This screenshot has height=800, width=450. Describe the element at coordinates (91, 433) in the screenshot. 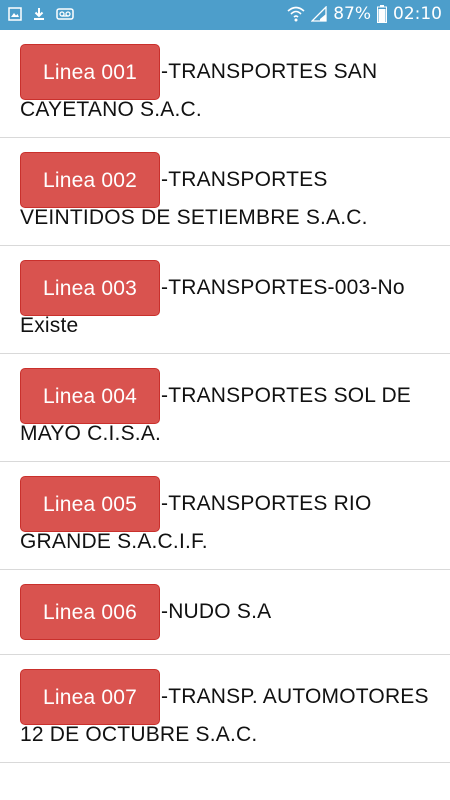

I see `line-company-name-cont: MAYO C.I.S.A.` at that location.